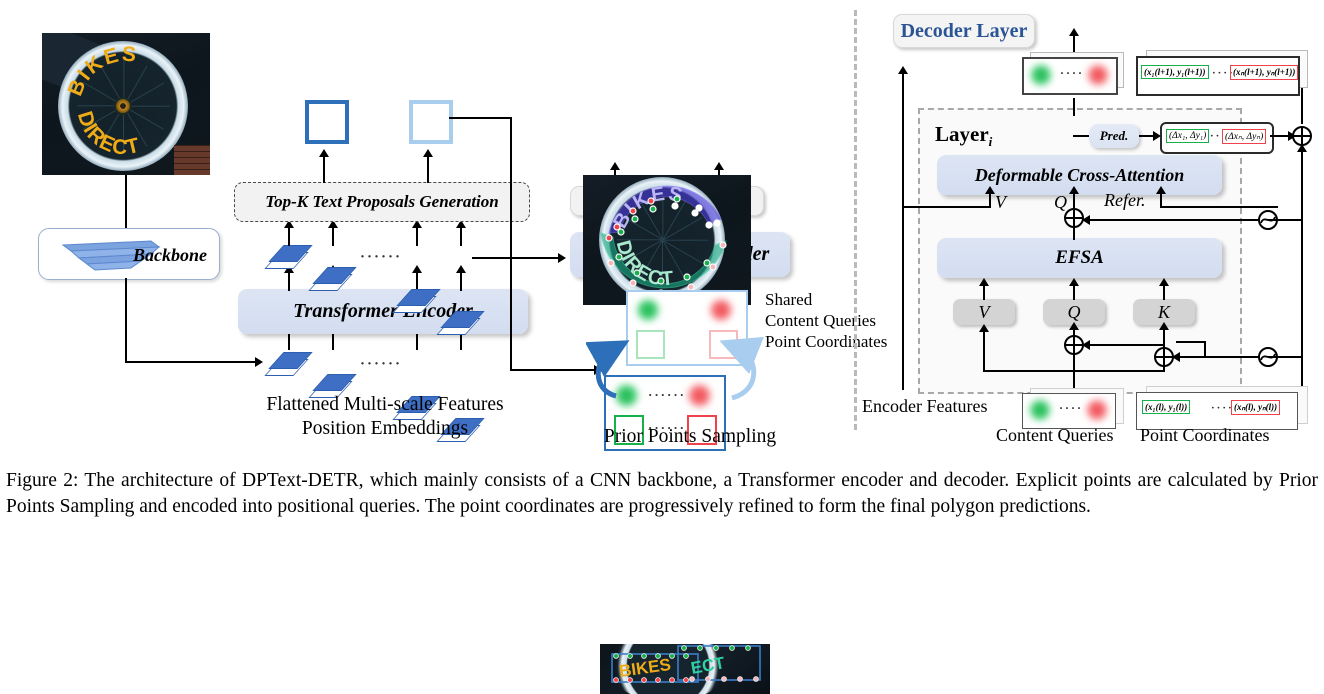 The image size is (1324, 694). I want to click on connector-proposal-to-prior, so click(552, 370).